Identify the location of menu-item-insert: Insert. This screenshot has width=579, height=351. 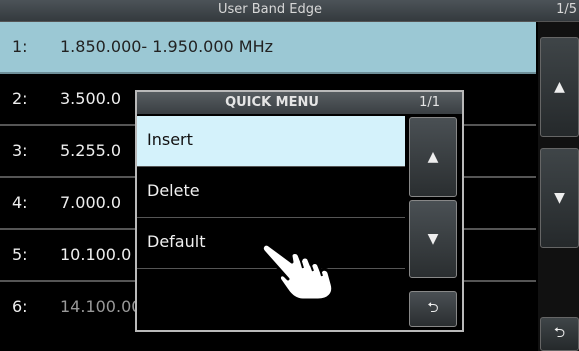
(271, 141).